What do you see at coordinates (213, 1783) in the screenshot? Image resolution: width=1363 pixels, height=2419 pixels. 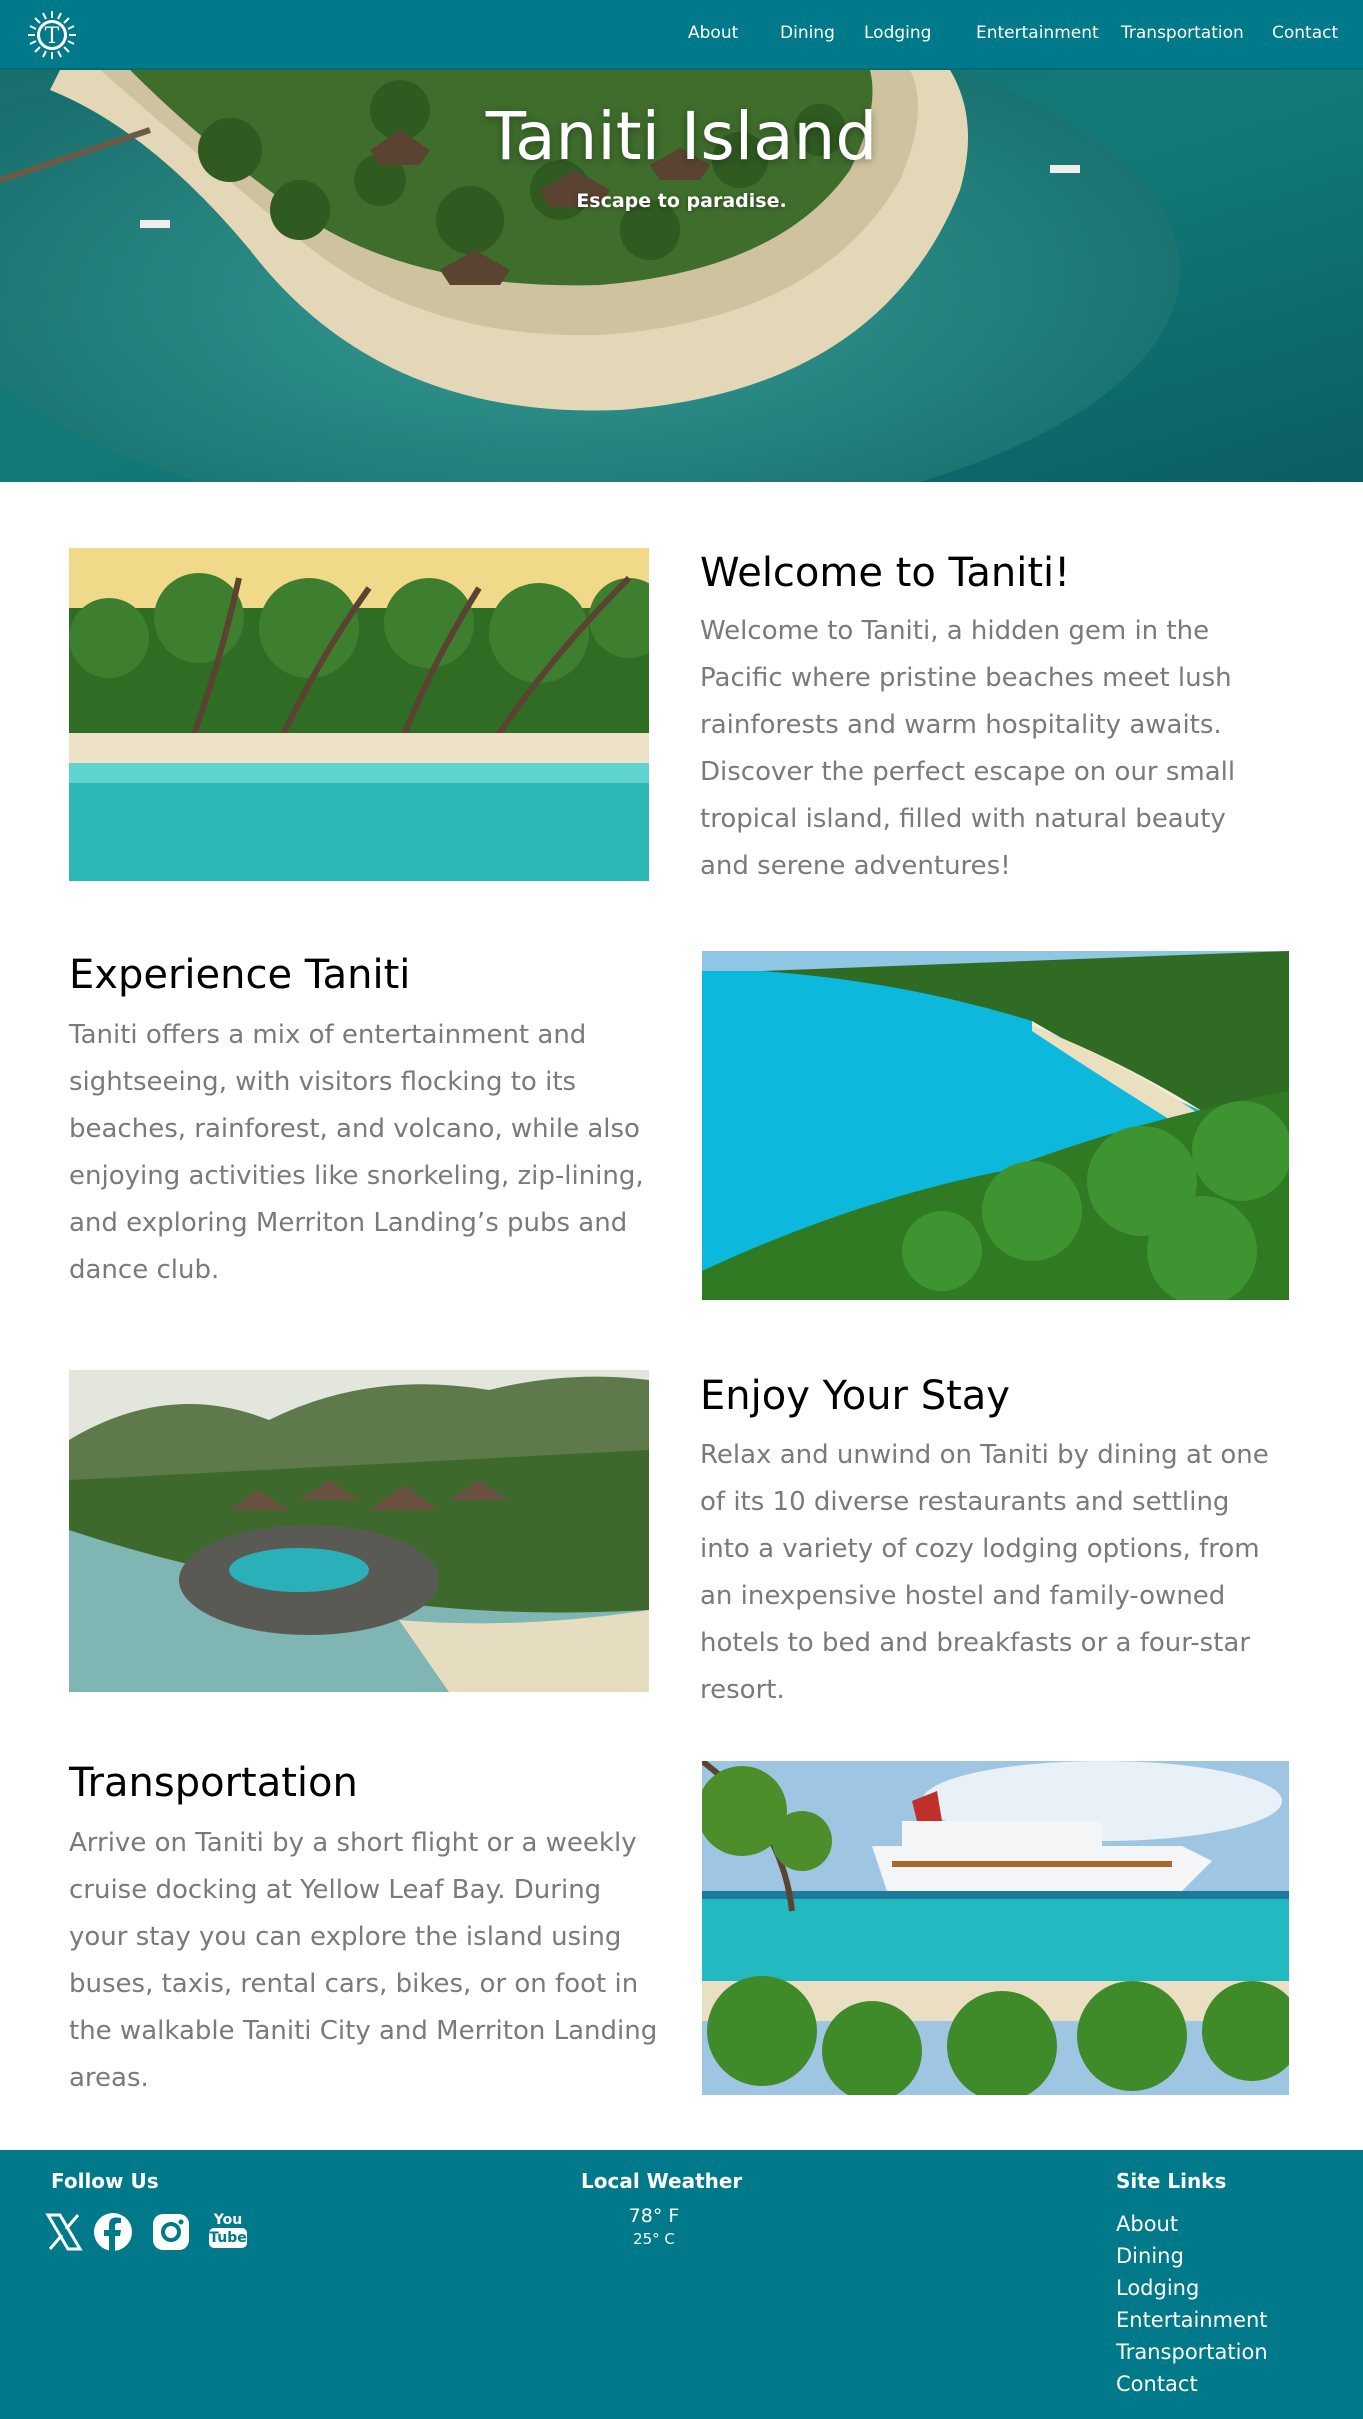 I see `transportation-heading: Transportation` at bounding box center [213, 1783].